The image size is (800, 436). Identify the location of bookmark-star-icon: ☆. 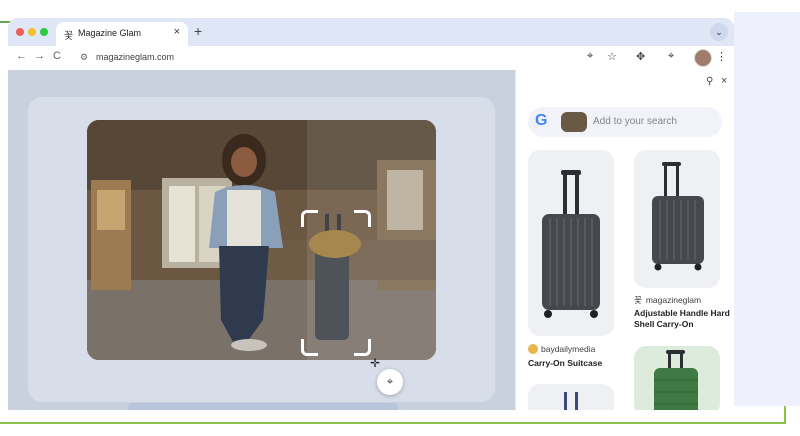
(612, 56).